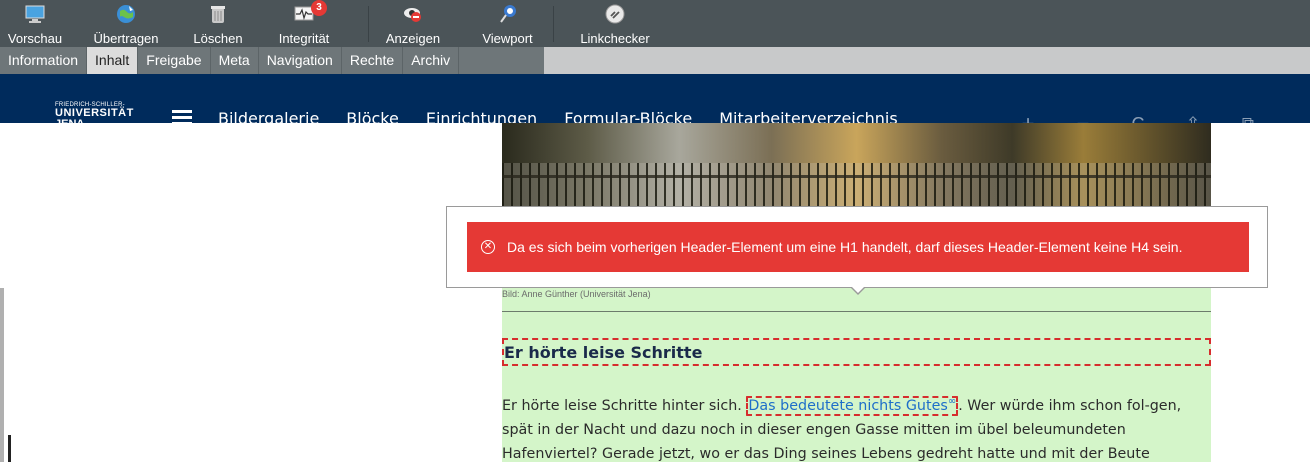  Describe the element at coordinates (508, 14) in the screenshot. I see `viewport-pin-icon` at that location.